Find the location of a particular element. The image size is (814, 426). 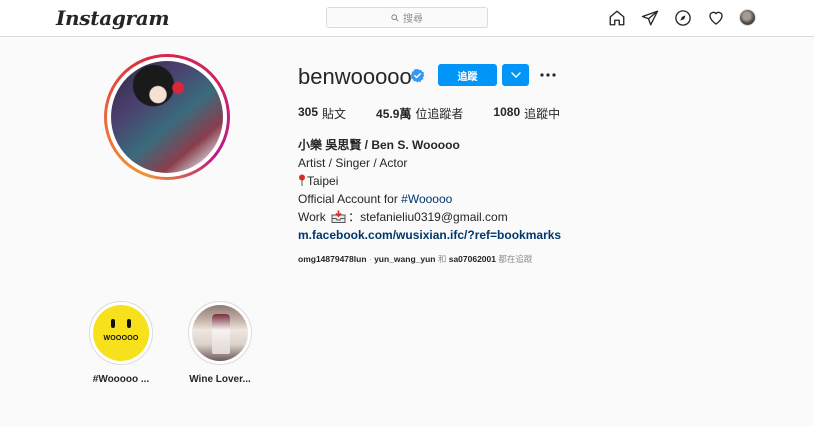

inbox-tray-icon is located at coordinates (338, 216).